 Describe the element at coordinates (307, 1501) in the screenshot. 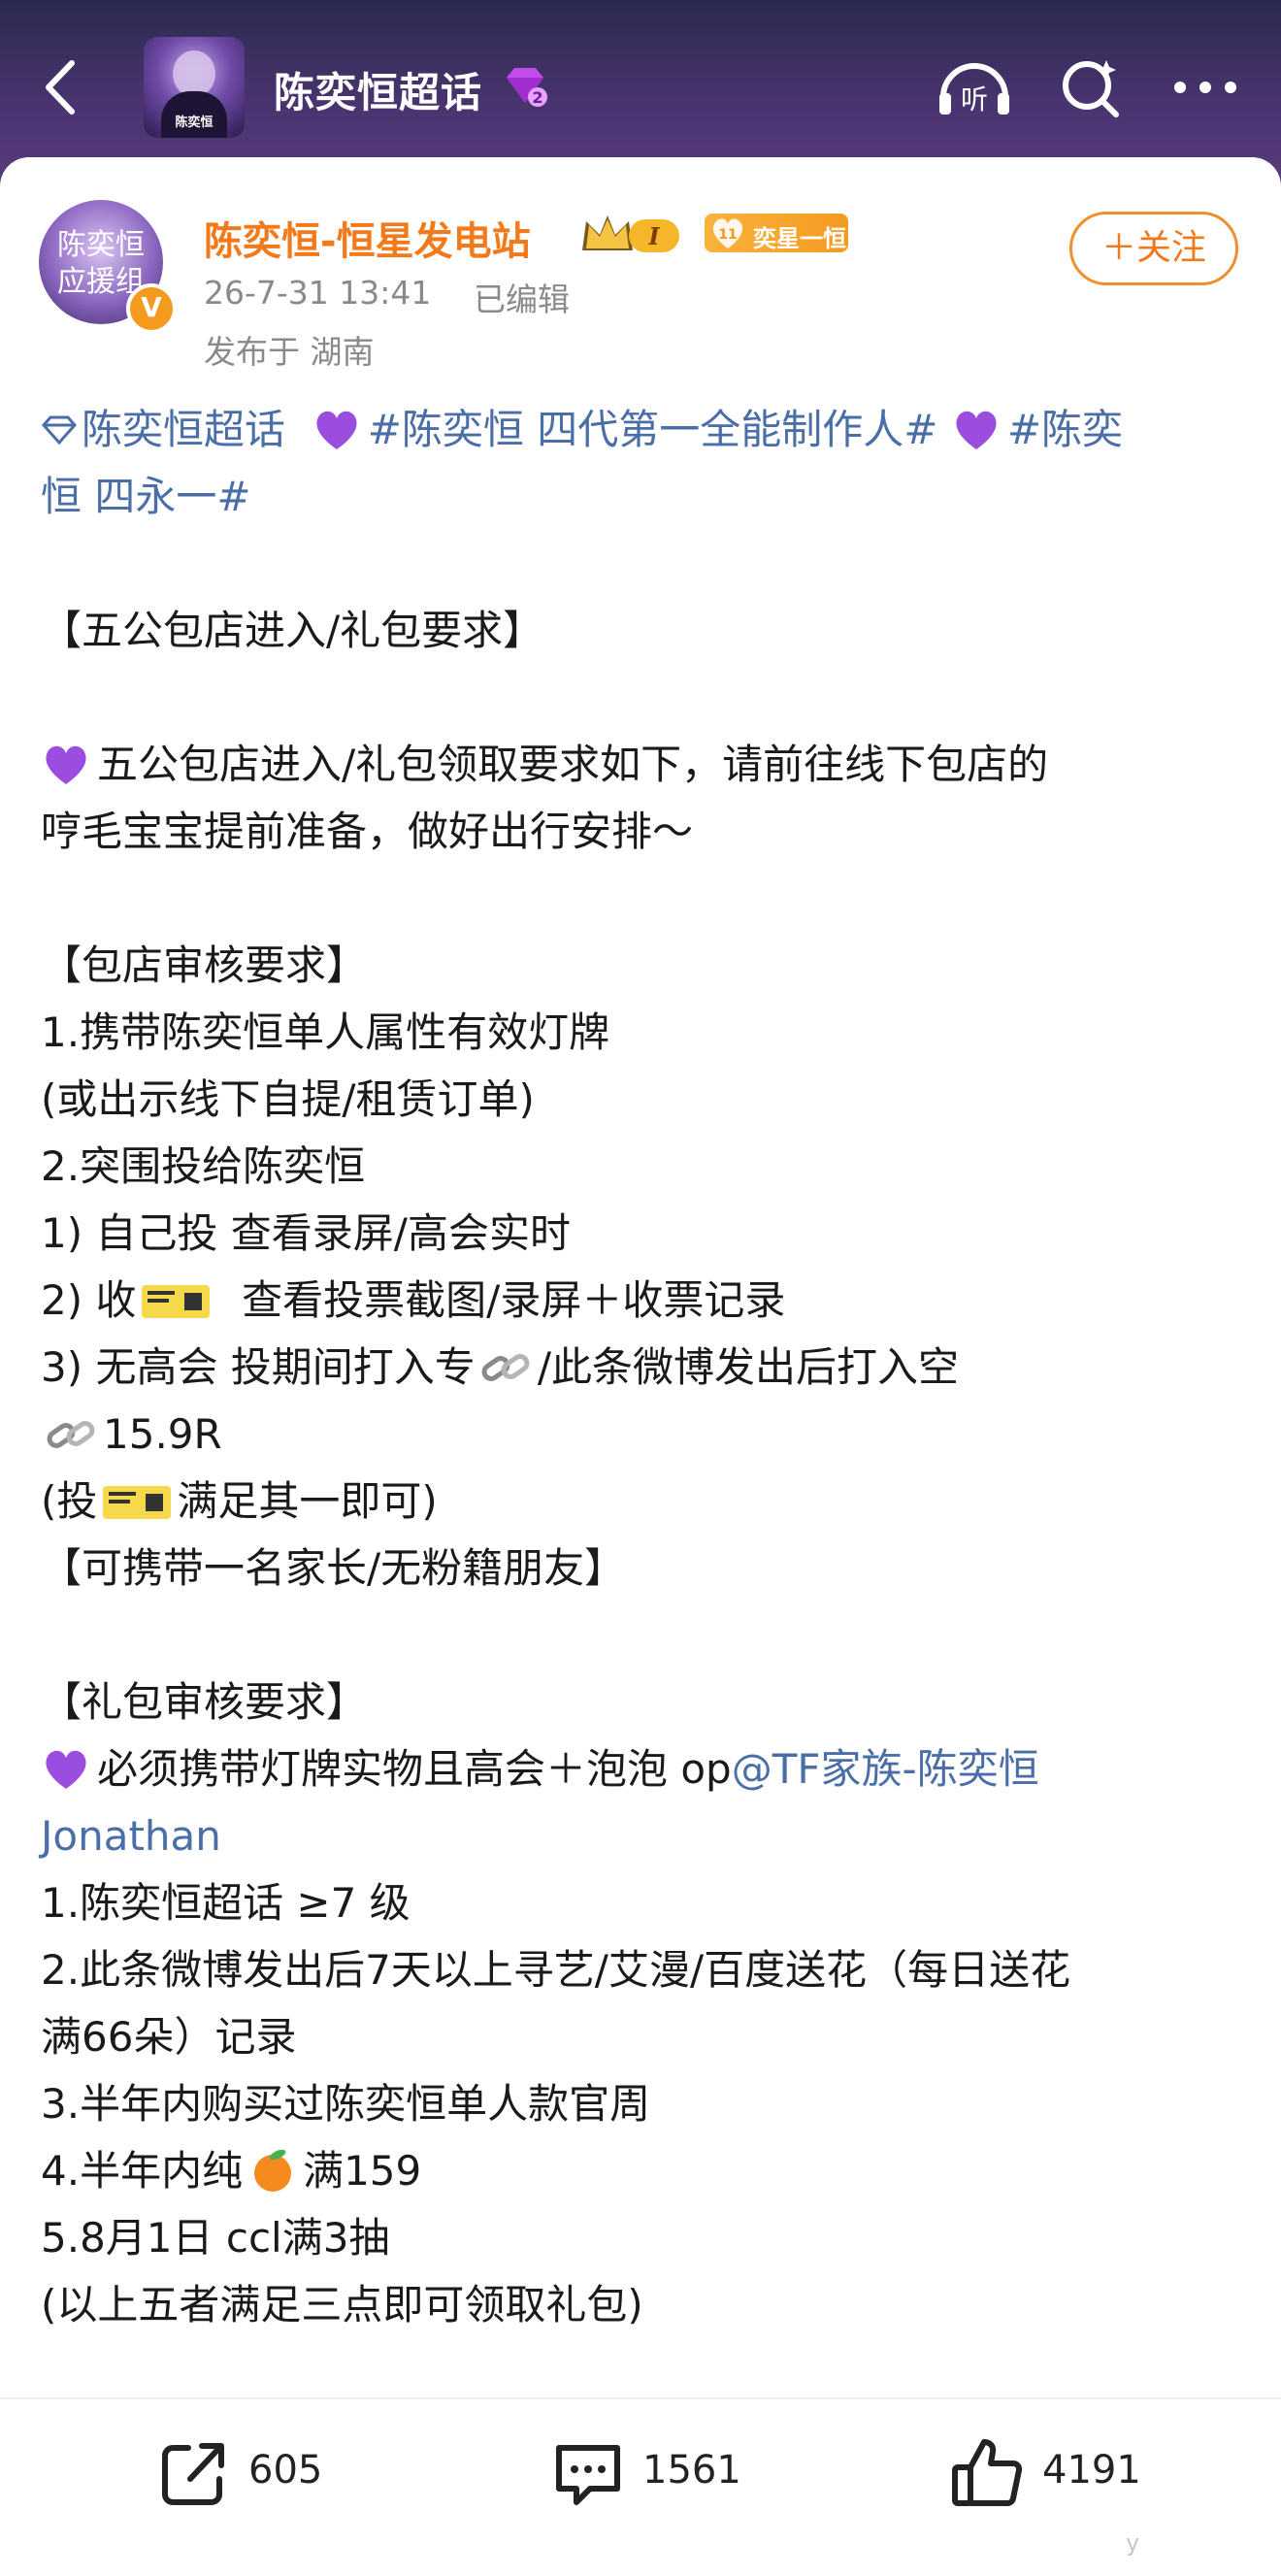

I see `audit-text: 满足其一即可)` at that location.